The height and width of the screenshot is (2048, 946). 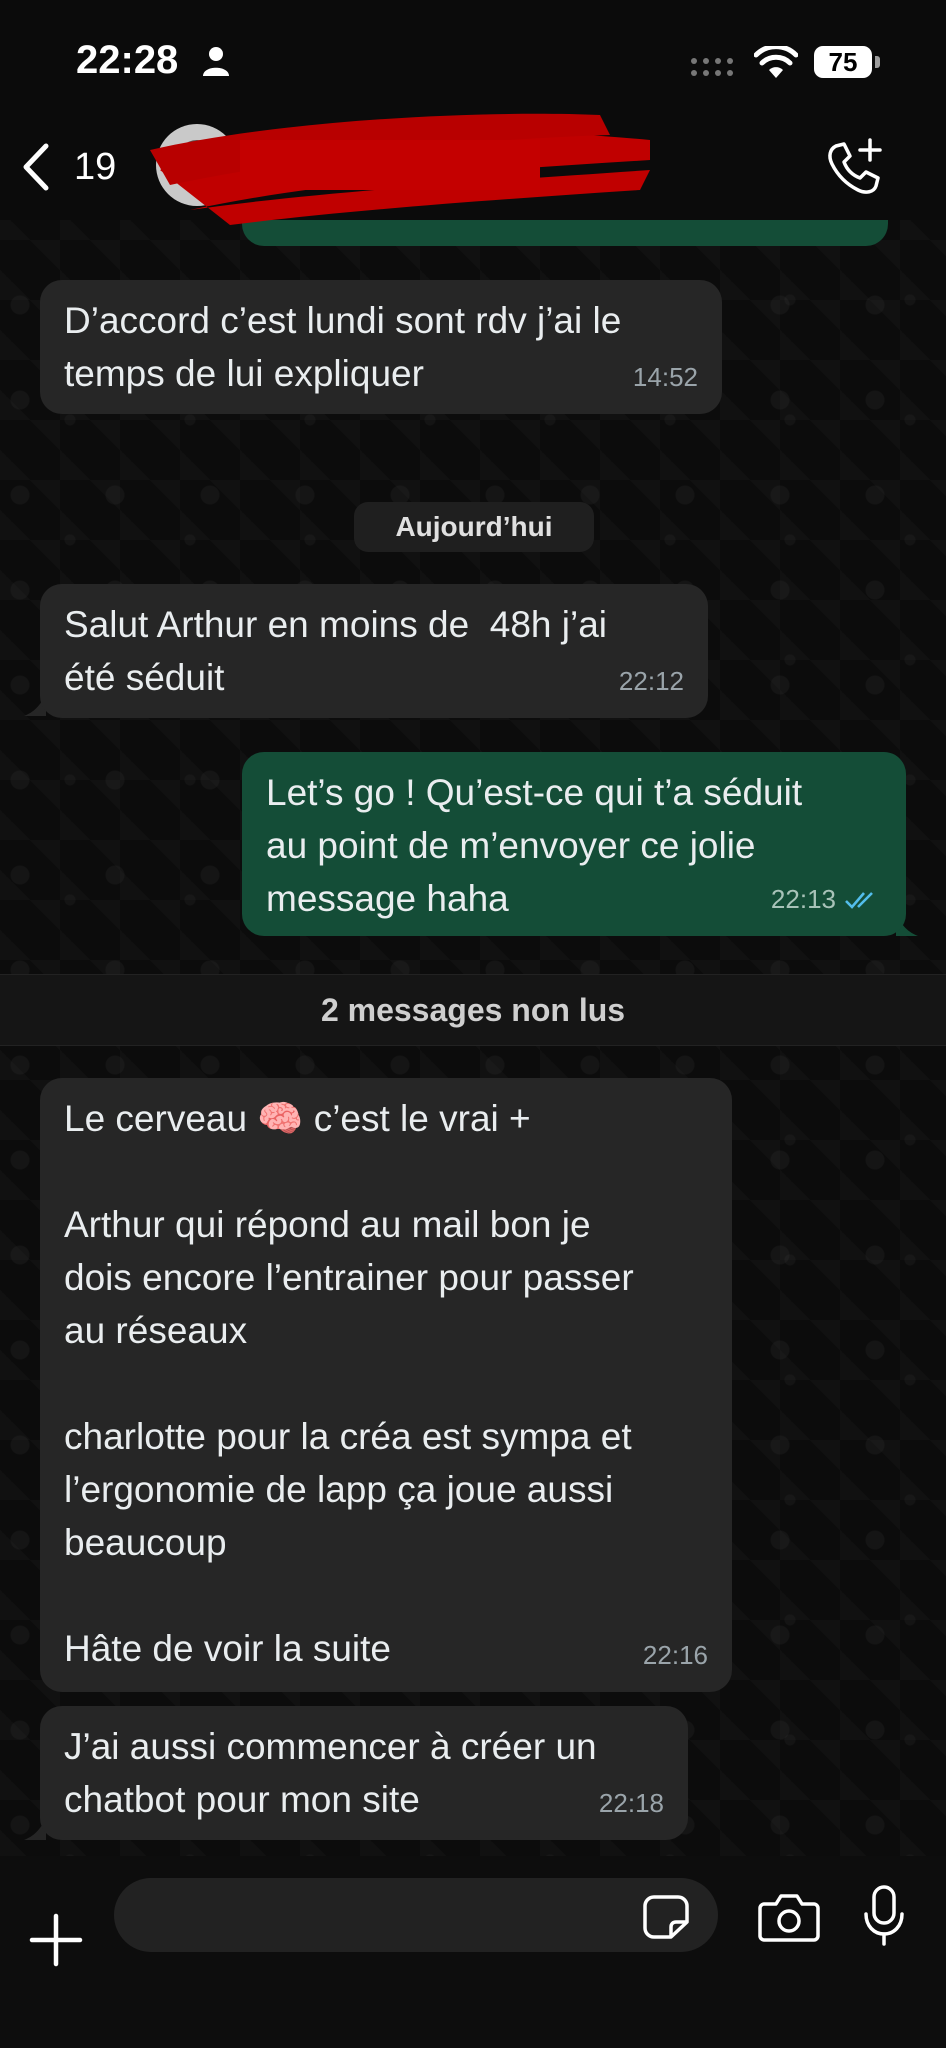 I want to click on message-meta: 22:12, so click(x=651, y=681).